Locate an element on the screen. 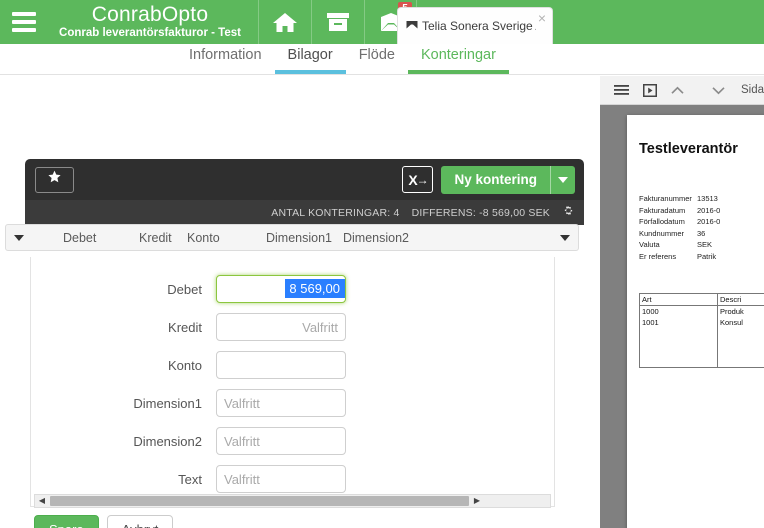 The height and width of the screenshot is (528, 764). pdf-page-label: Sida is located at coordinates (752, 90).